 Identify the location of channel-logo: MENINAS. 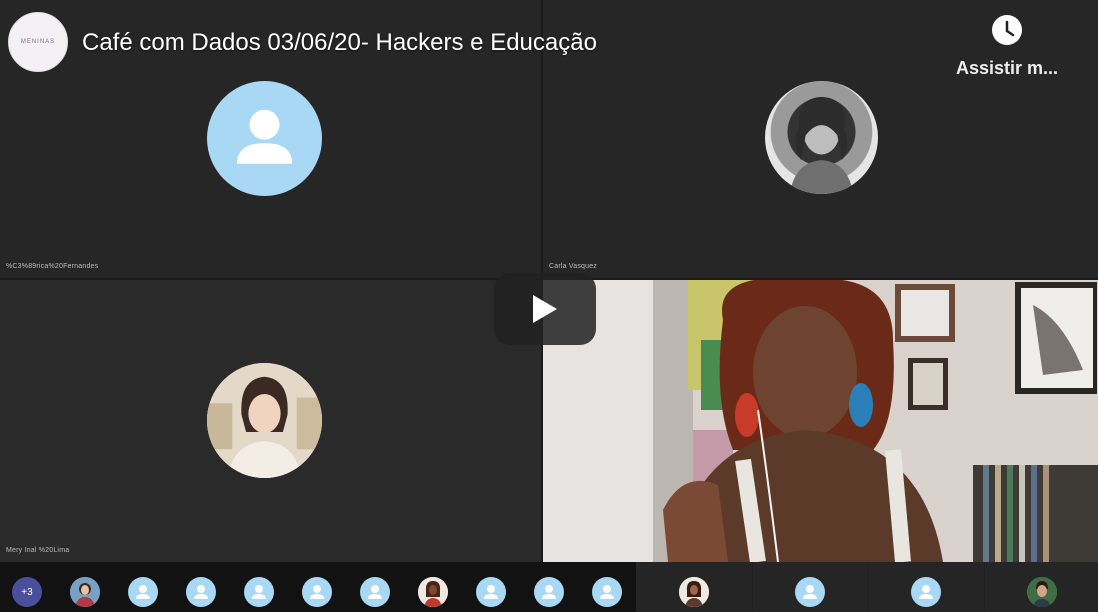
(38, 42).